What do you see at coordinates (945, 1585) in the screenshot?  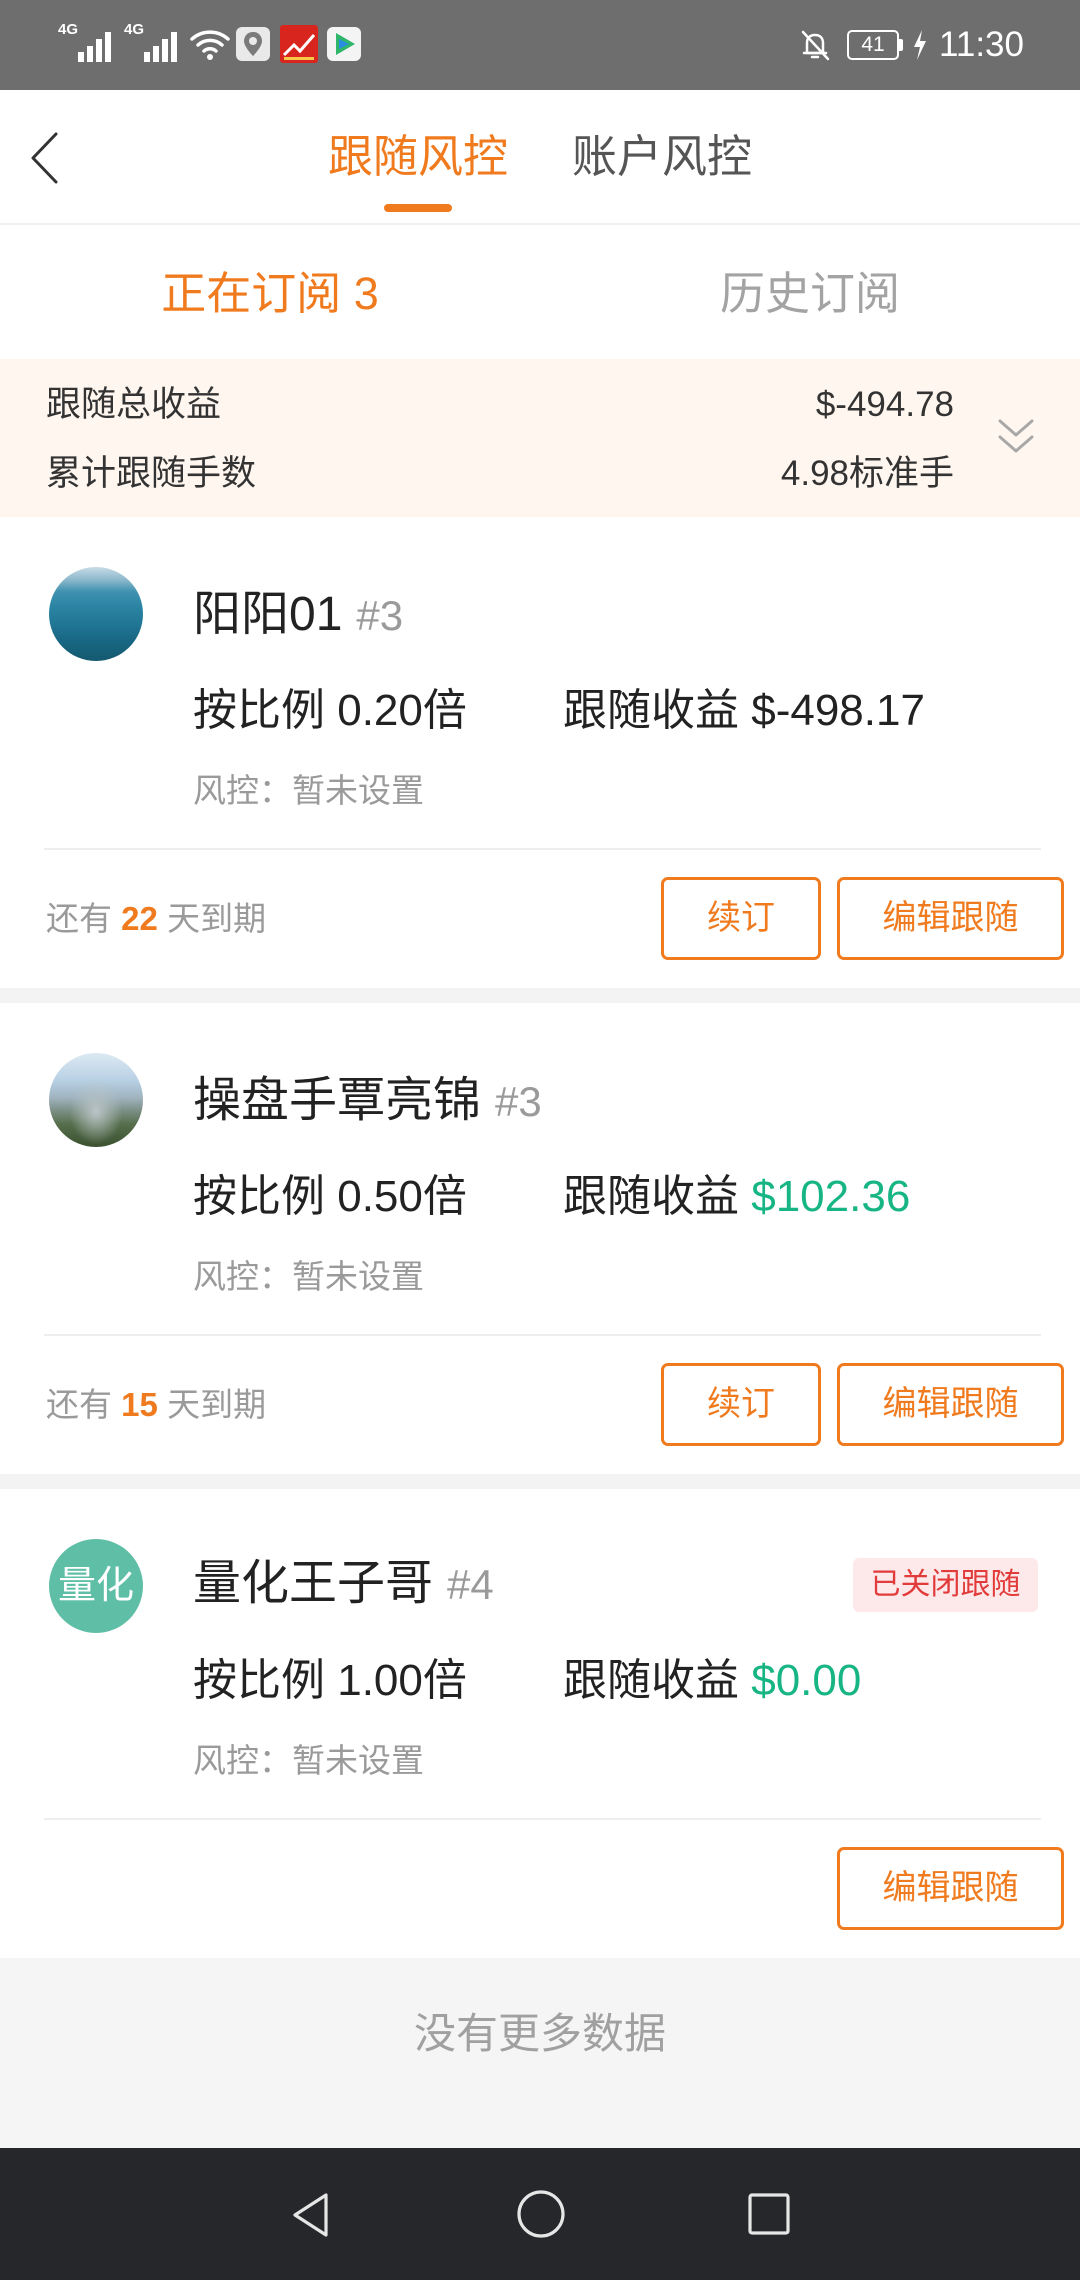 I see `status-badge: 已关闭跟随` at bounding box center [945, 1585].